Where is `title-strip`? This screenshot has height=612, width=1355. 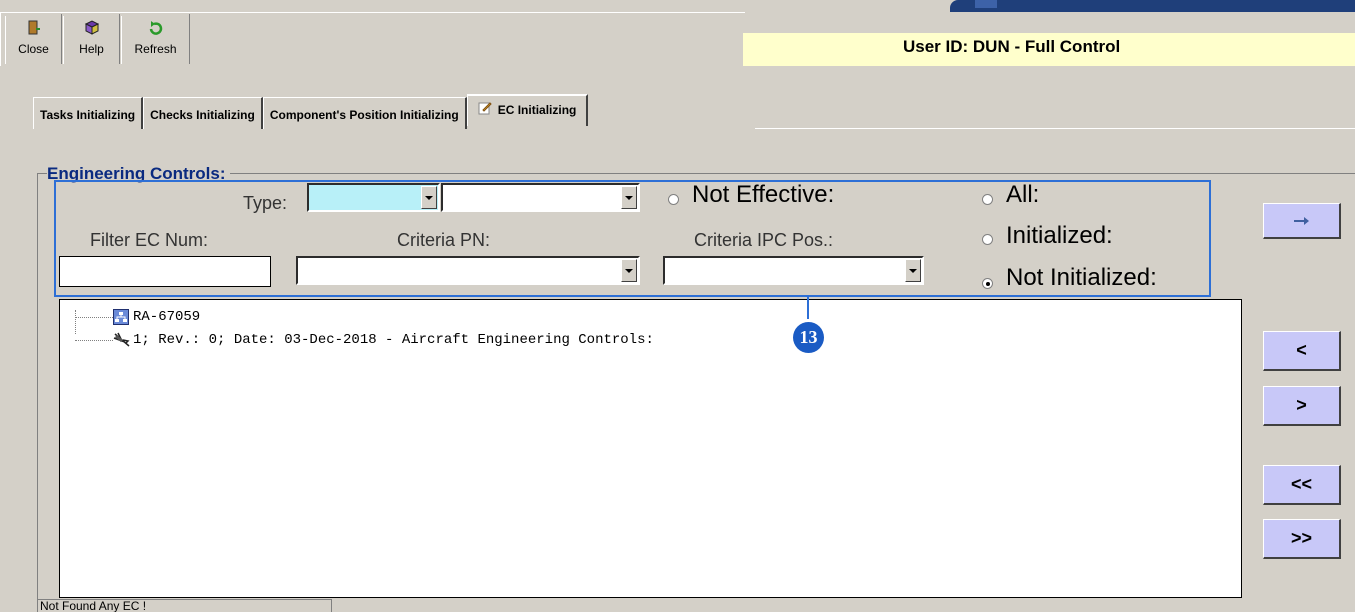 title-strip is located at coordinates (1152, 6).